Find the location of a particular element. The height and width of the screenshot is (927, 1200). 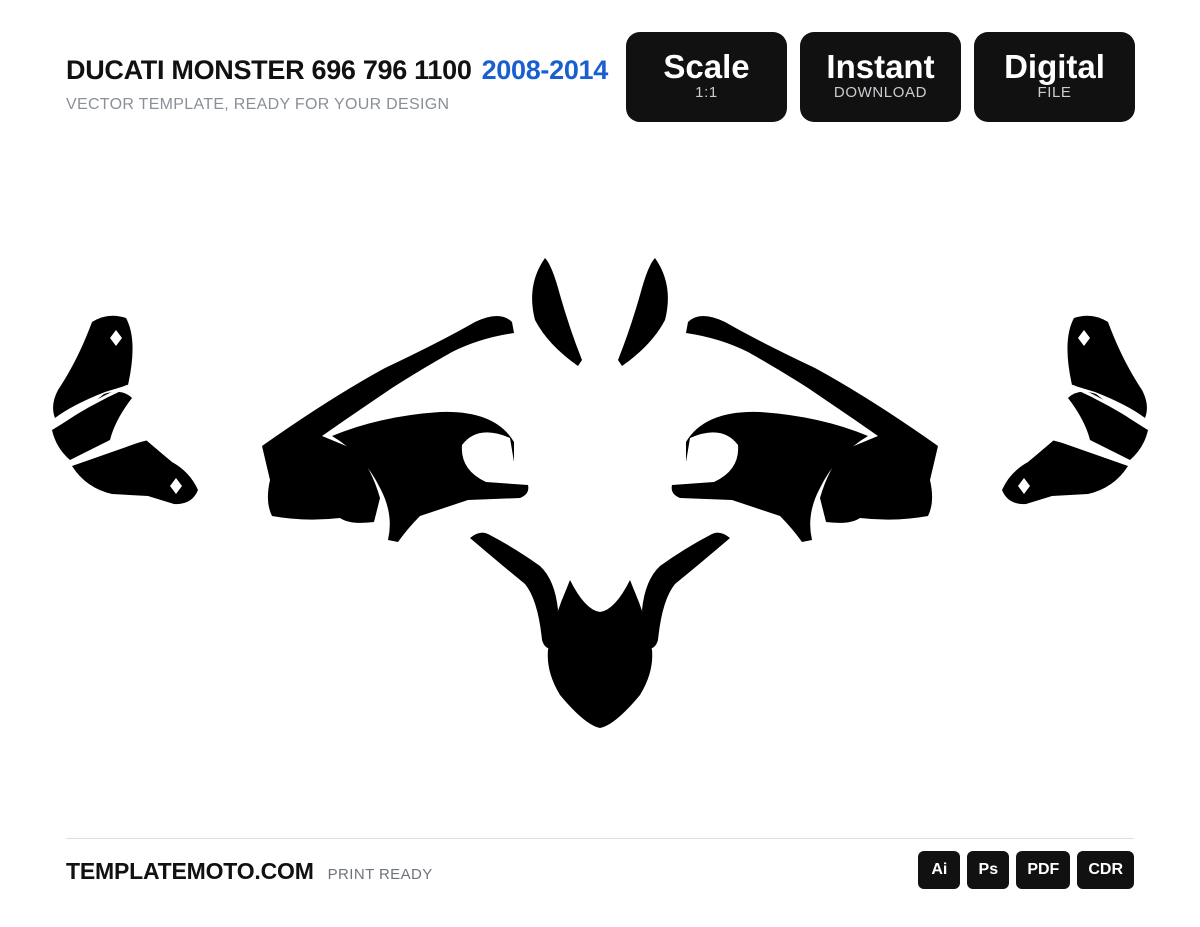

badge-caption: DOWNLOAD is located at coordinates (880, 92).